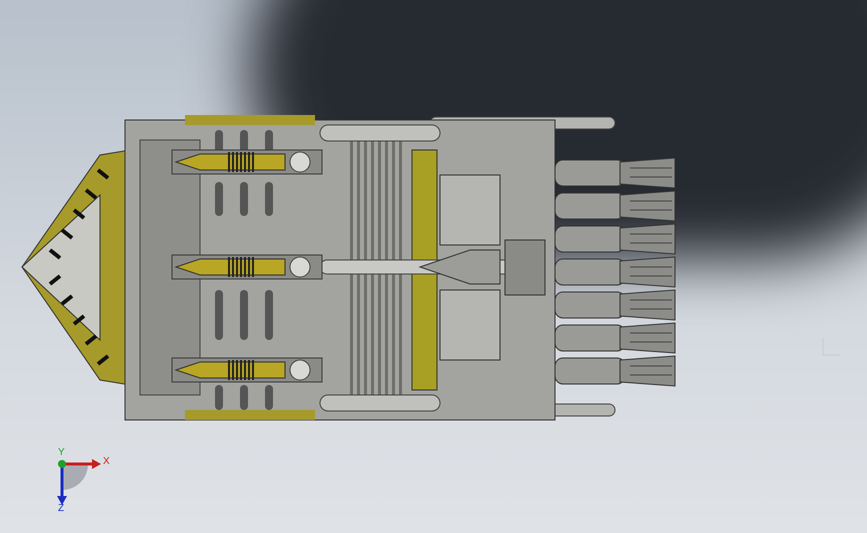 This screenshot has width=867, height=533. Describe the element at coordinates (61, 509) in the screenshot. I see `z-axis-label: Z` at that location.